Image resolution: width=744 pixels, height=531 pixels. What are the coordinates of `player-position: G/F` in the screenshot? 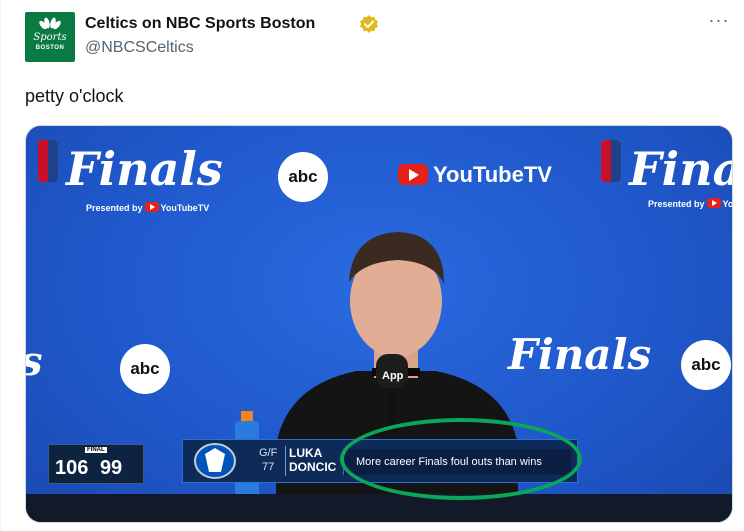 It's located at (268, 453).